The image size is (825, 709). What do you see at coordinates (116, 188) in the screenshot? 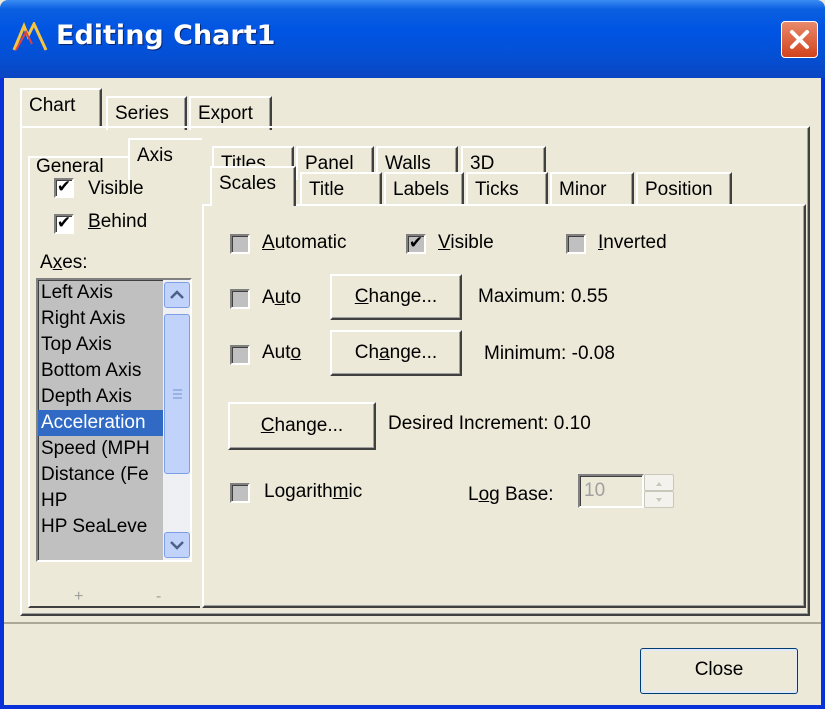
I see `visible-label: Visible` at bounding box center [116, 188].